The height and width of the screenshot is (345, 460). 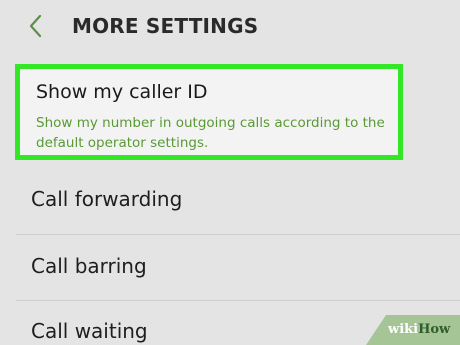 I want to click on watermark-wiki: wiki, so click(x=403, y=329).